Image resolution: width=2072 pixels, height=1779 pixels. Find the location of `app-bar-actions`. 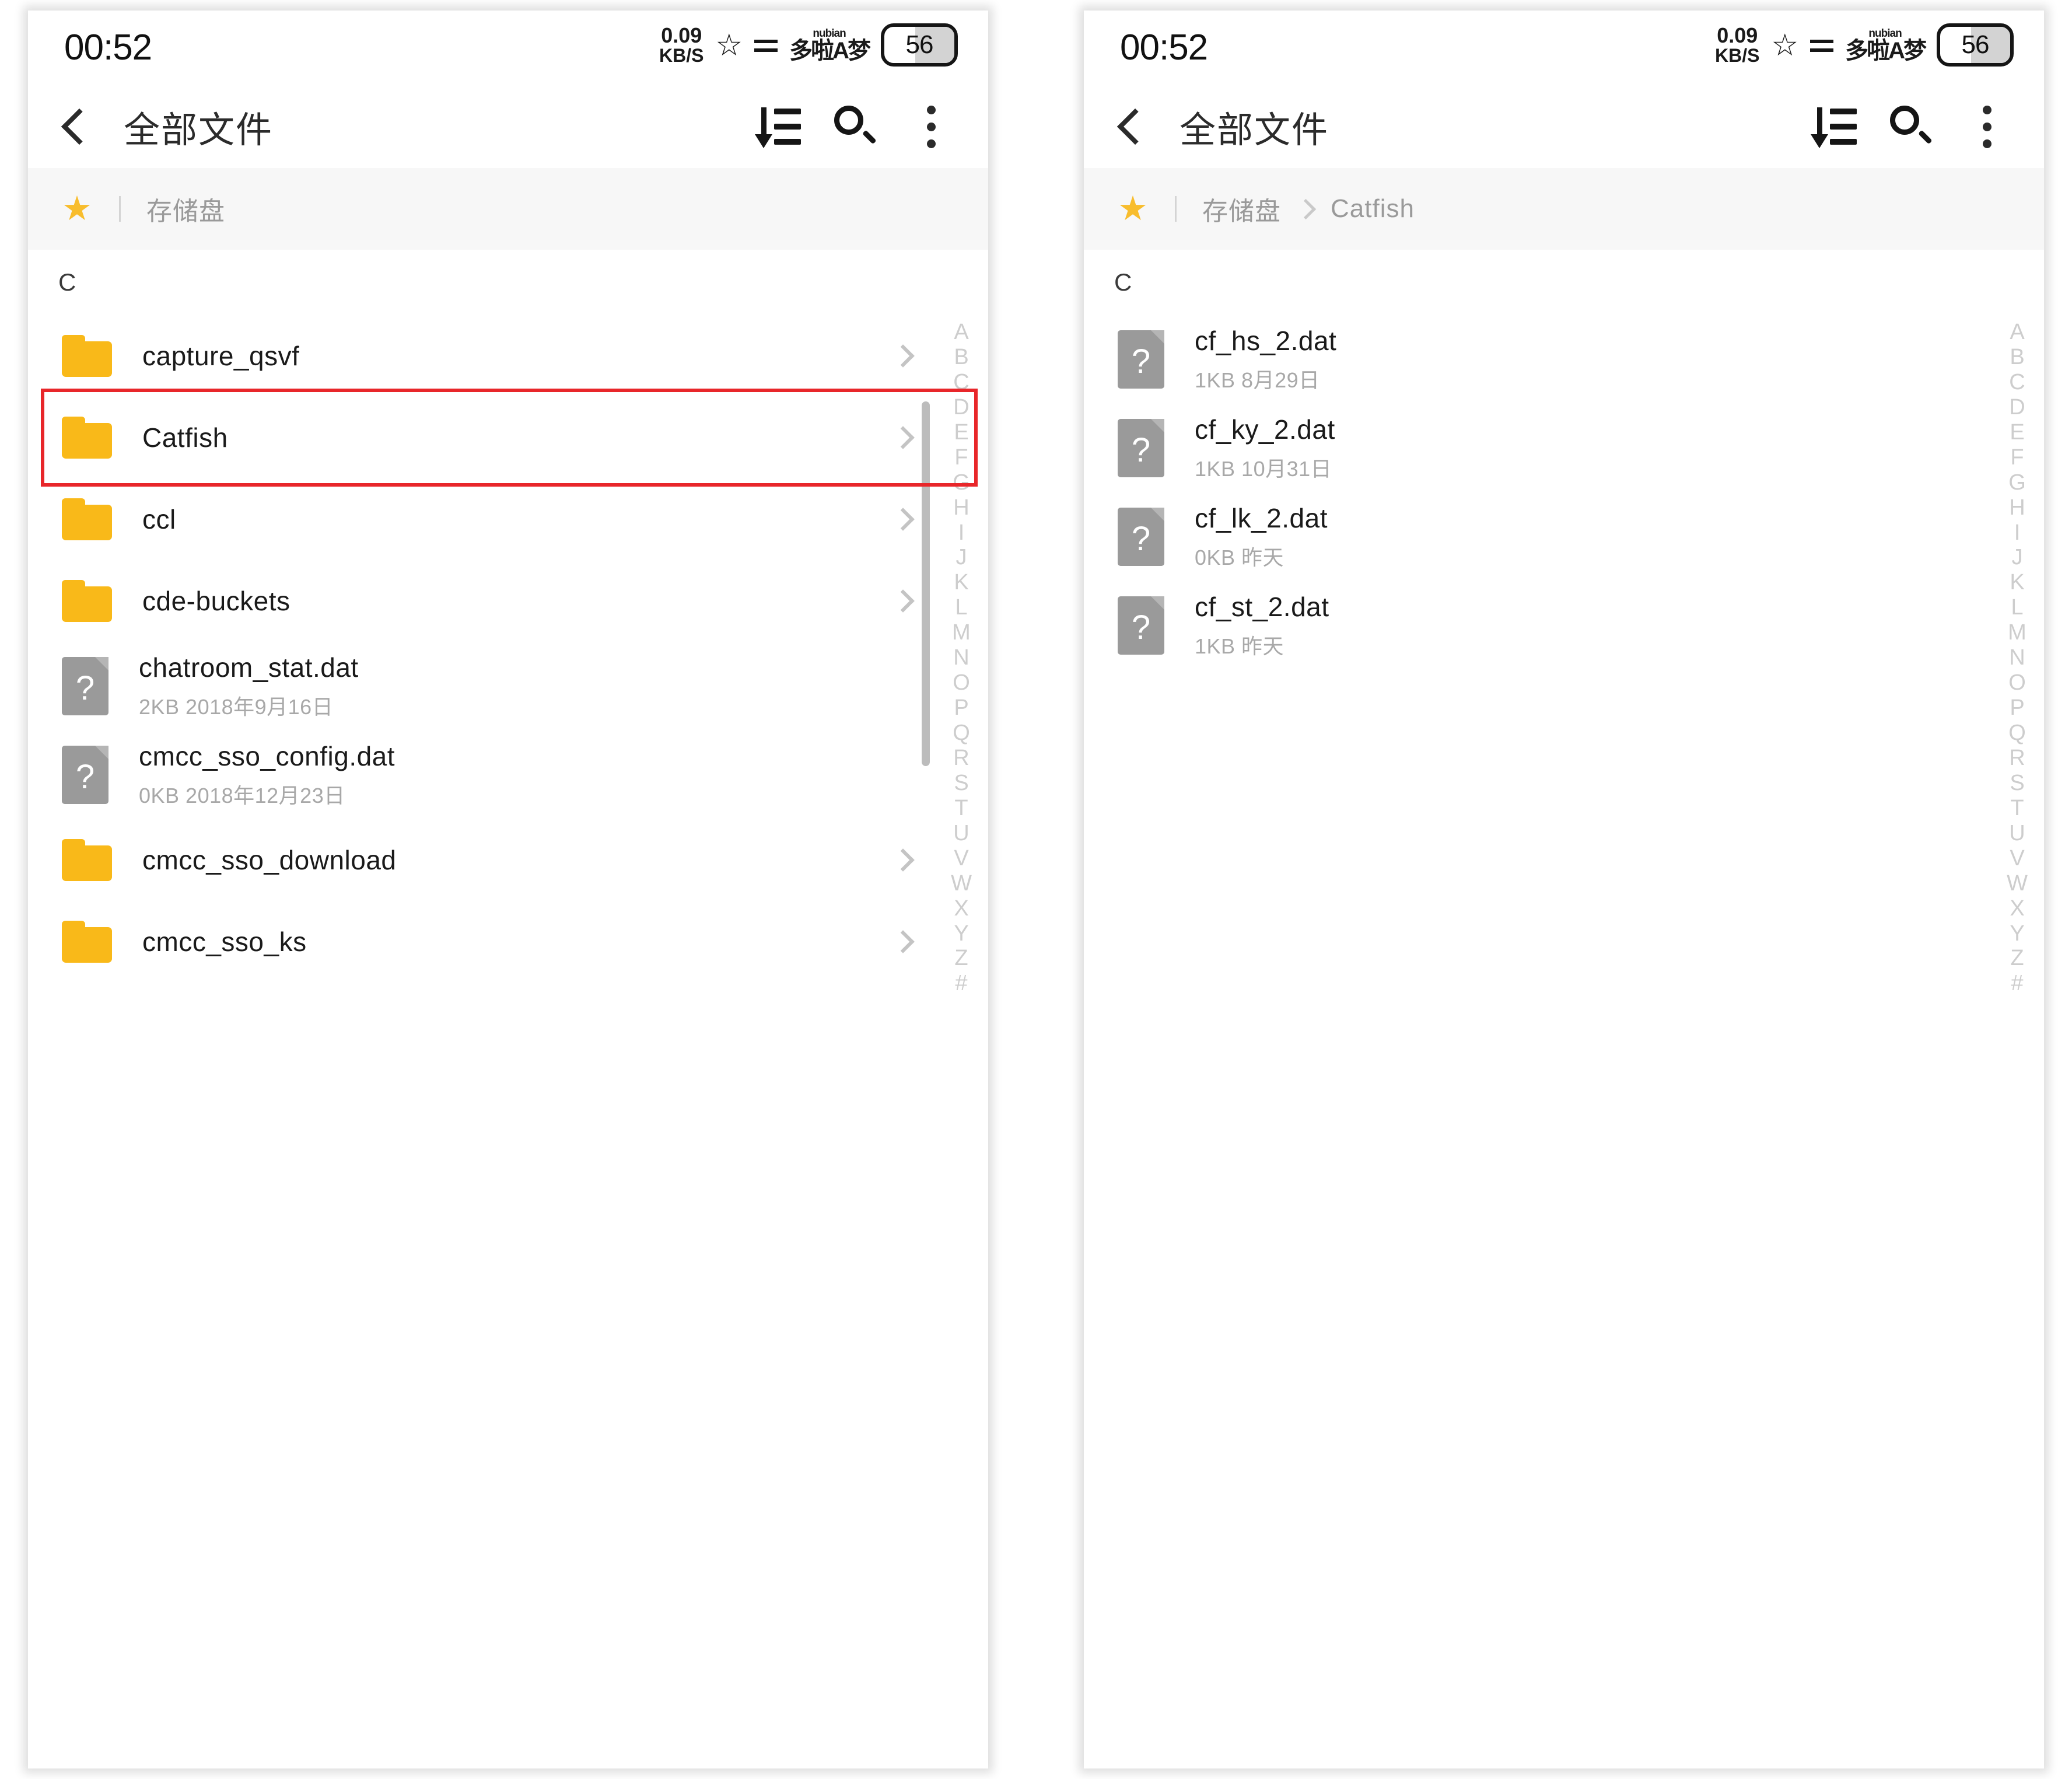

app-bar-actions is located at coordinates (1911, 126).